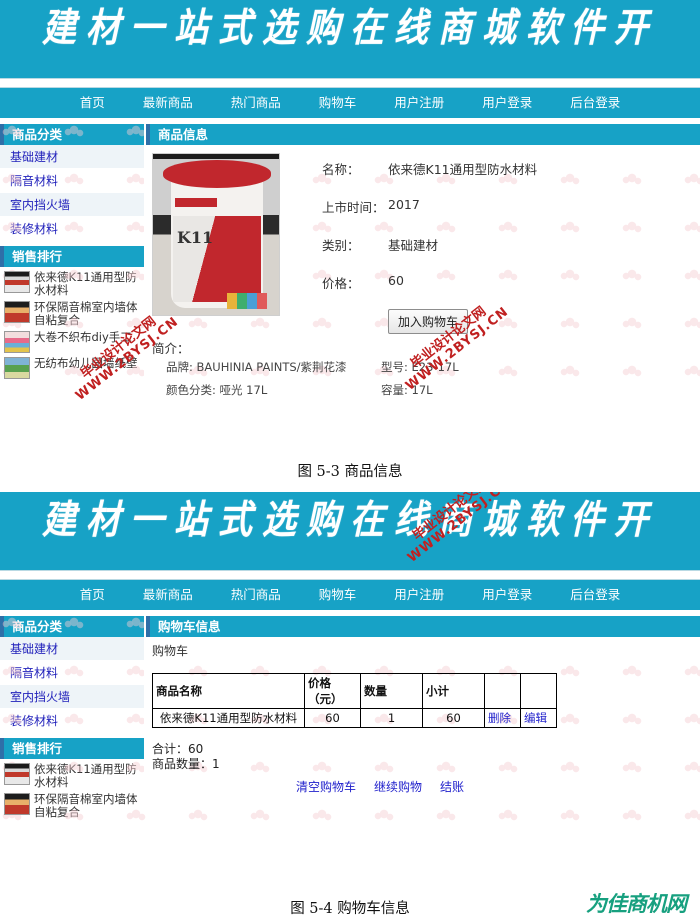 The image size is (700, 924). I want to click on intro-brand: 品牌: BAUHINIA PAINTS/紫荆花漆, so click(256, 367).